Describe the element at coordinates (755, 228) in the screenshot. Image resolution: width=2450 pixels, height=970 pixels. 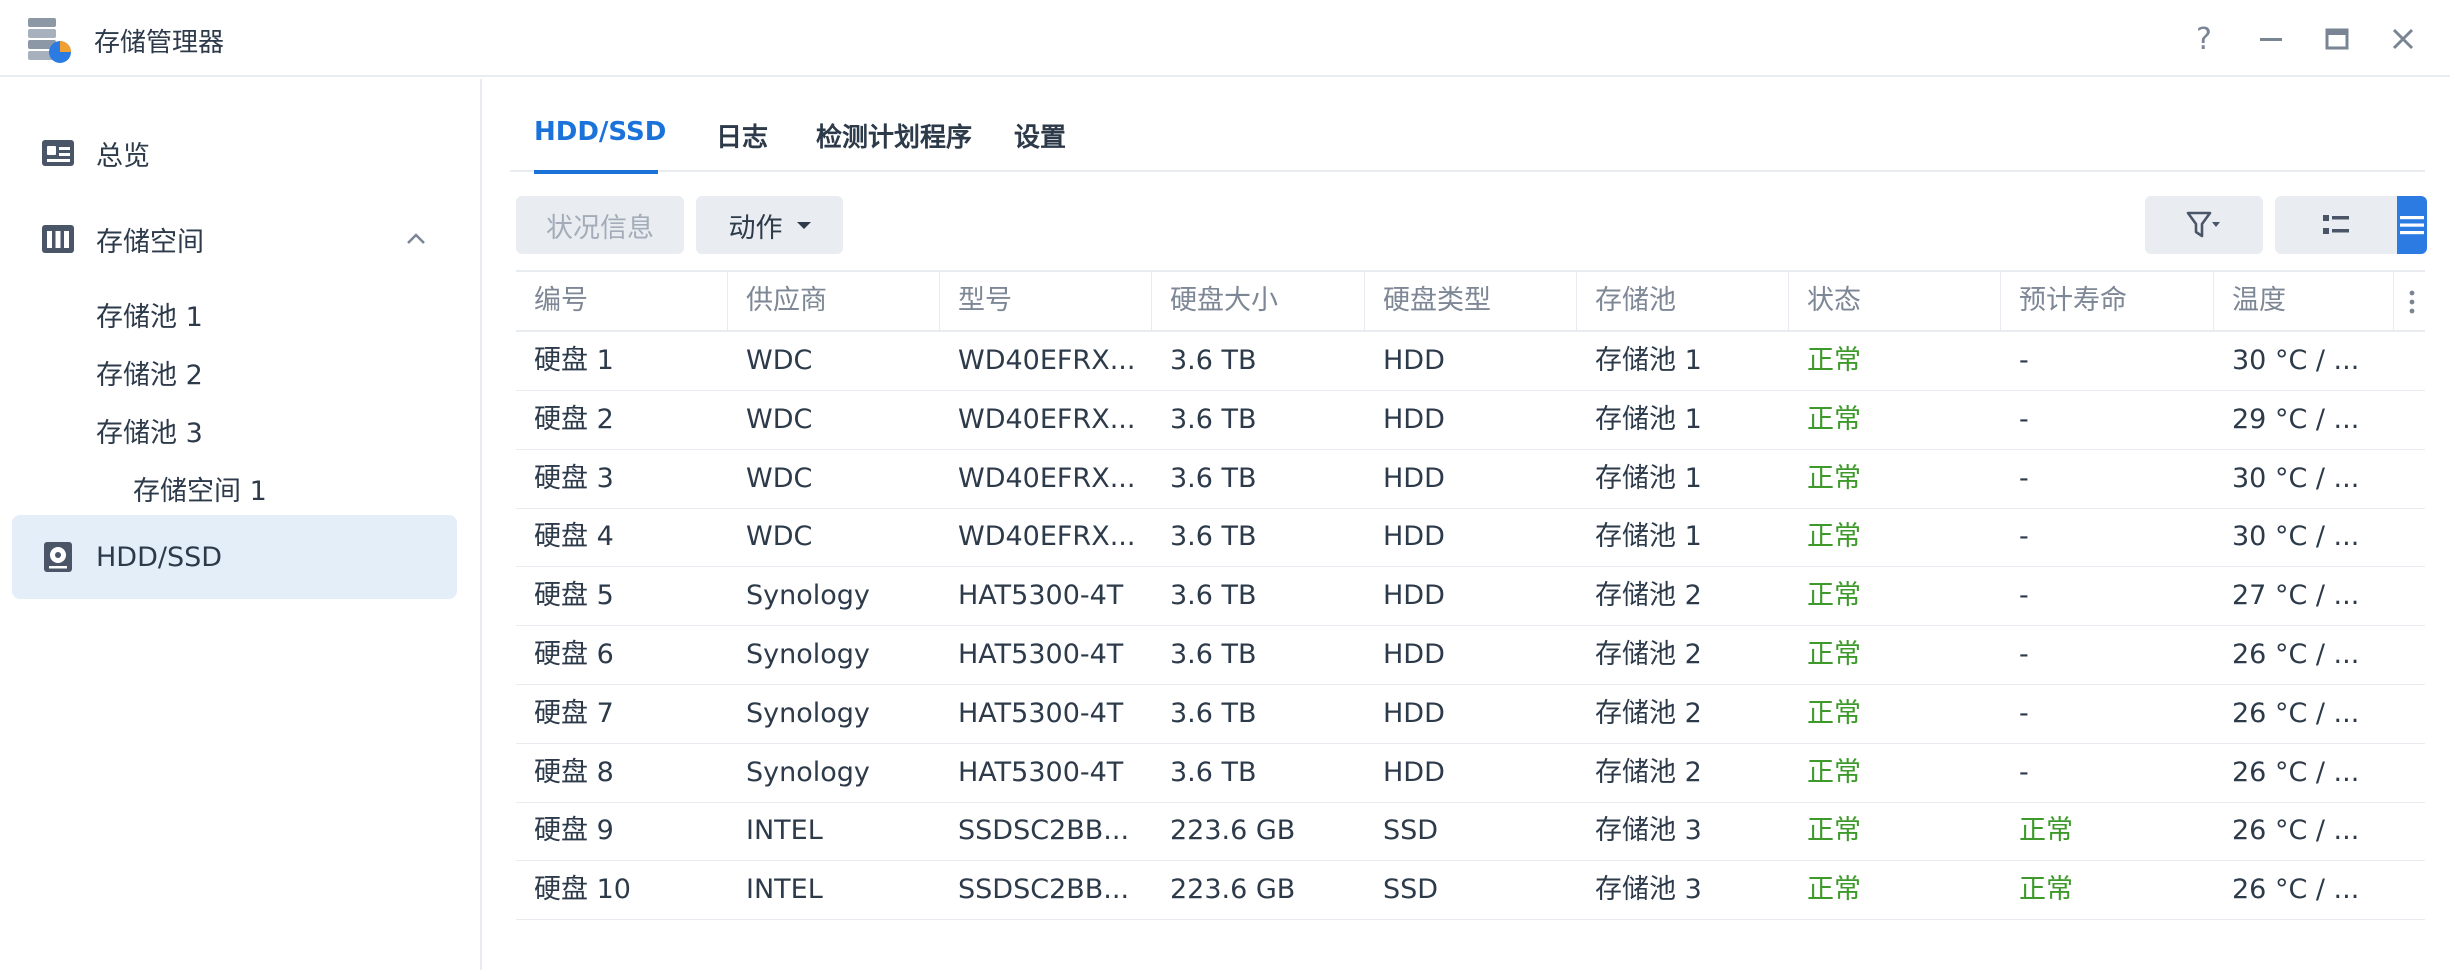
I see `action-button-label: 动作` at that location.